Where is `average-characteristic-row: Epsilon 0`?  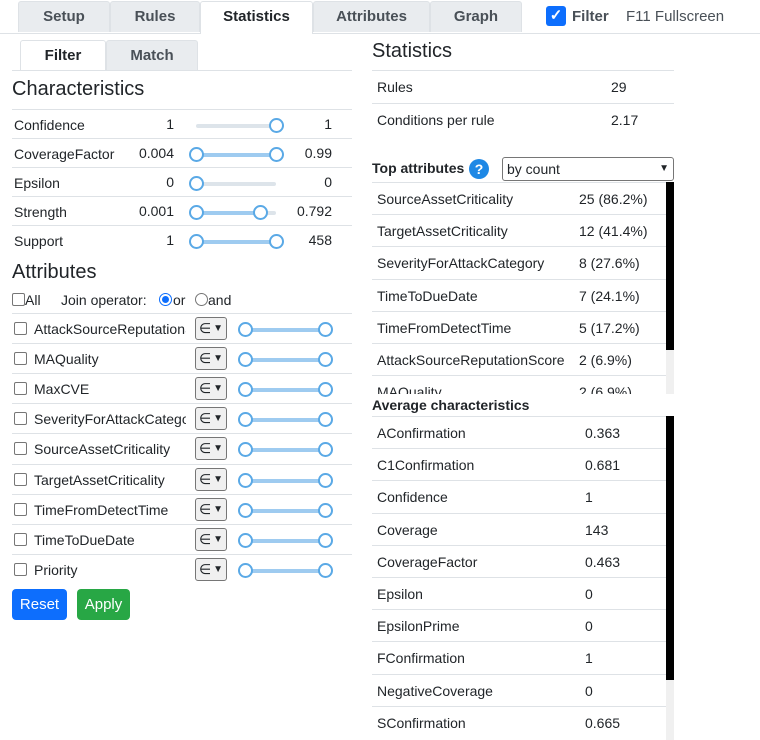 average-characteristic-row: Epsilon 0 is located at coordinates (523, 593).